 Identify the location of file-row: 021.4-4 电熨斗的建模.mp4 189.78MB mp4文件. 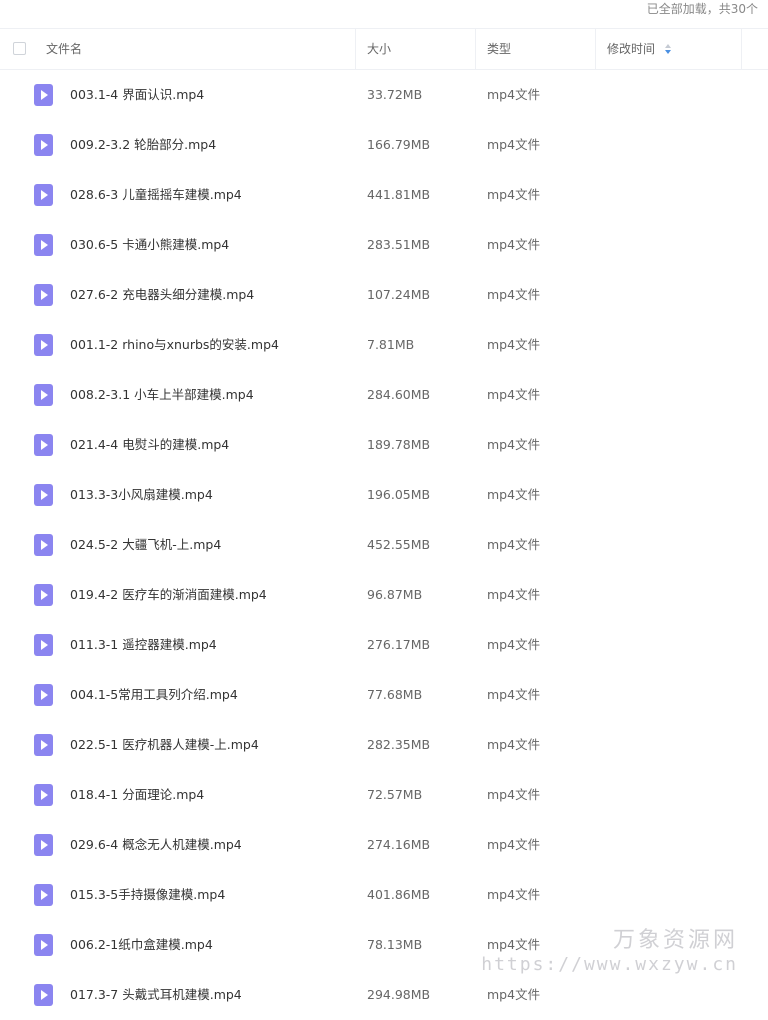
(384, 445).